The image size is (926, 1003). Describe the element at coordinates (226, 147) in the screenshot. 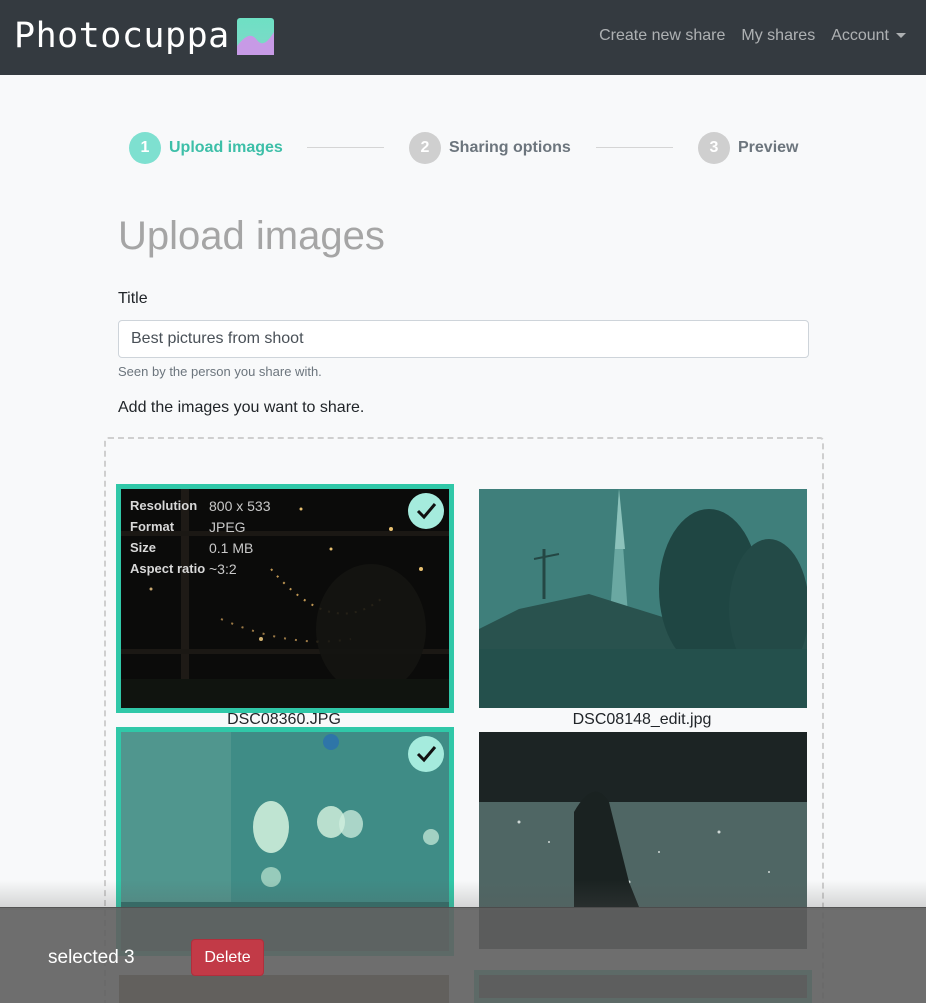

I see `step-label: Upload images` at that location.